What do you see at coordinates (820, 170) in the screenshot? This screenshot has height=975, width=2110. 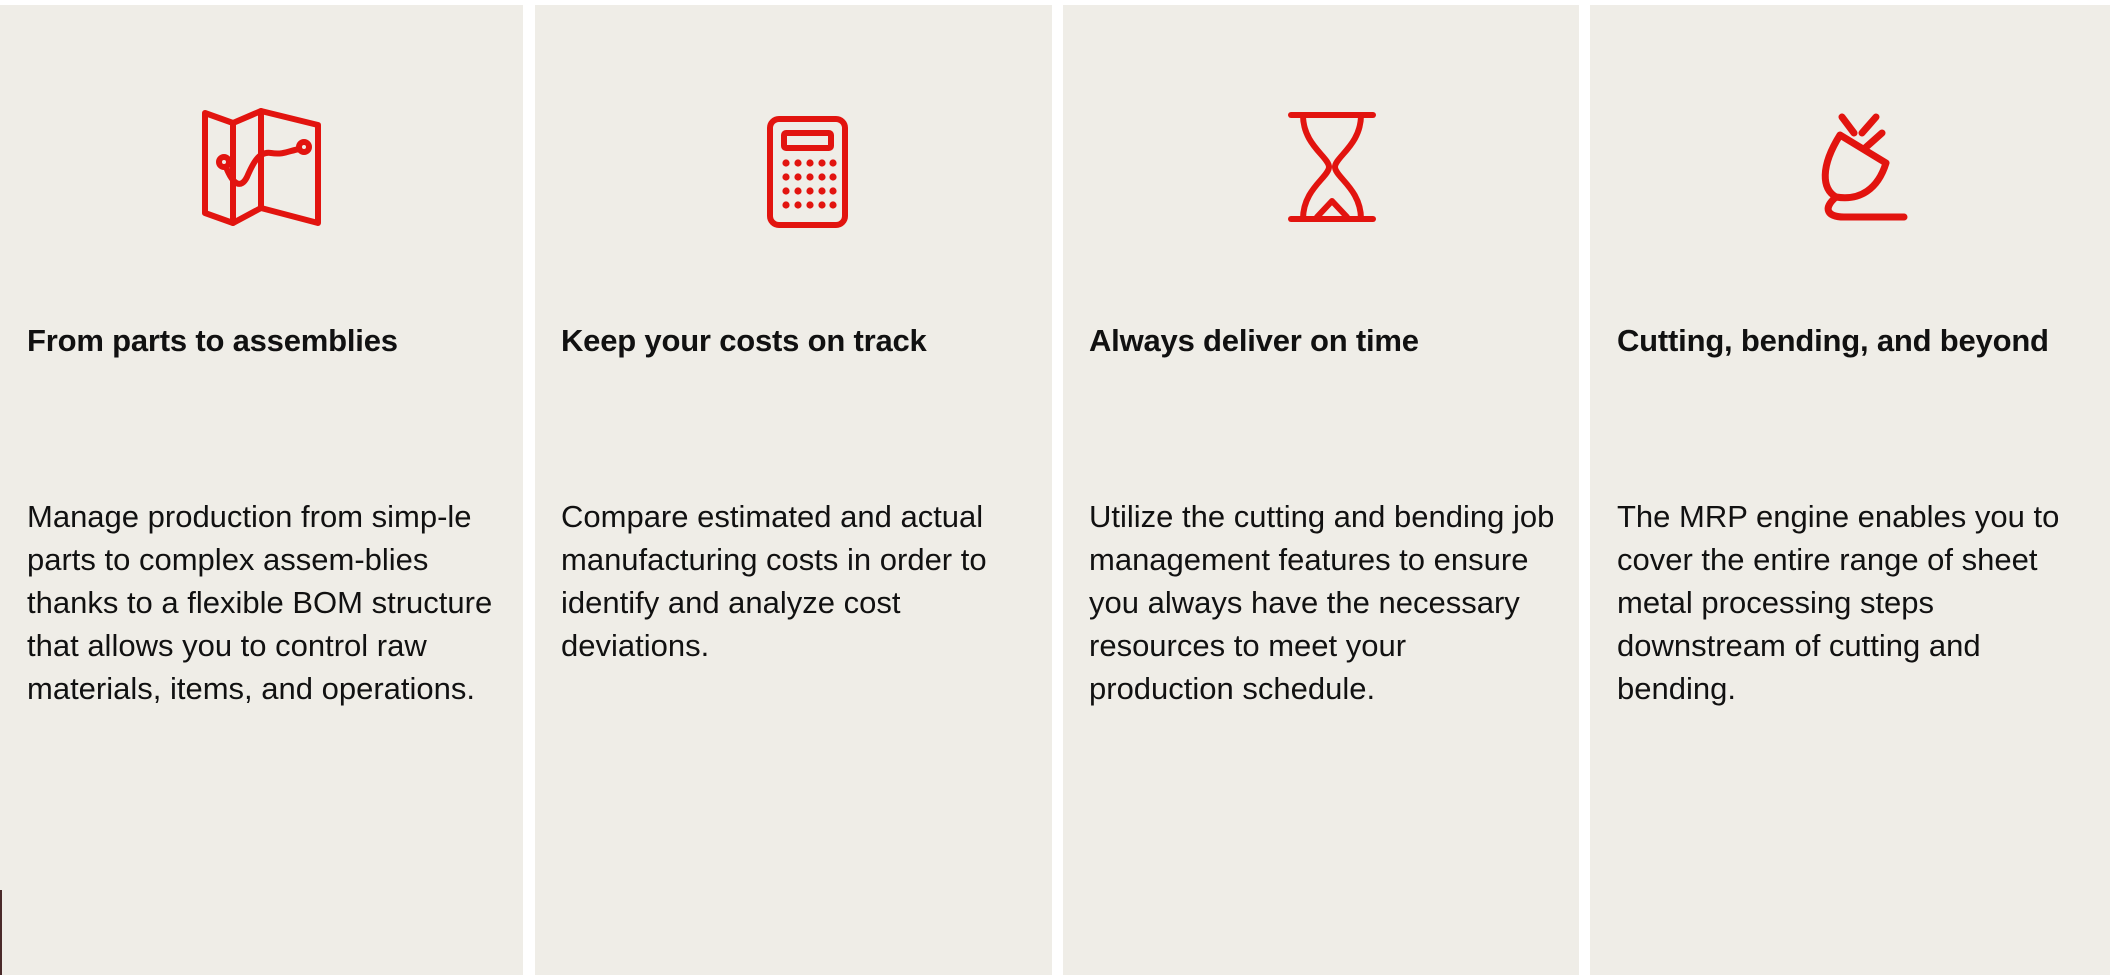 I see `calculator-icon` at bounding box center [820, 170].